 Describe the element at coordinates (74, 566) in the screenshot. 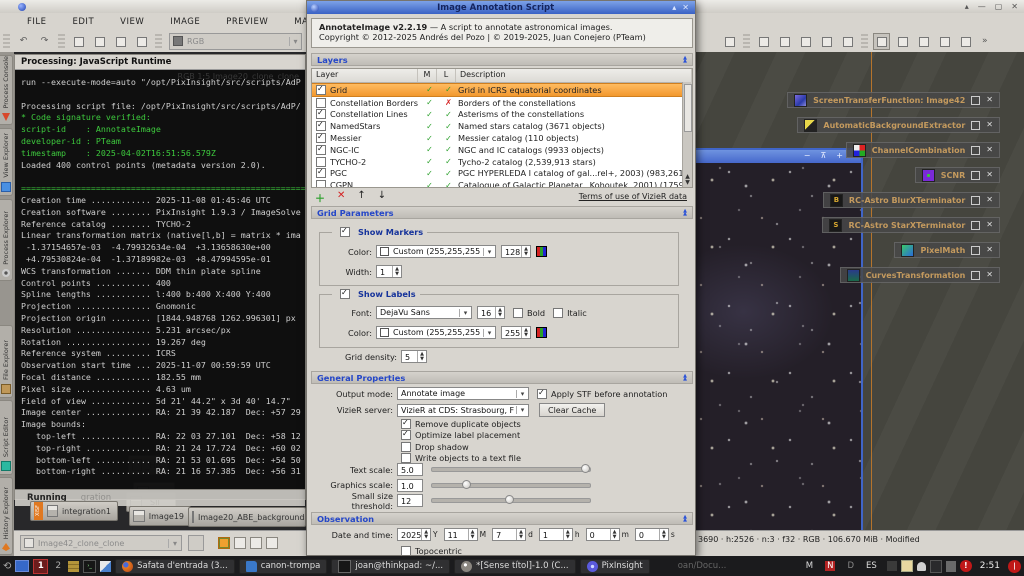

I see `package-manager-icon` at that location.